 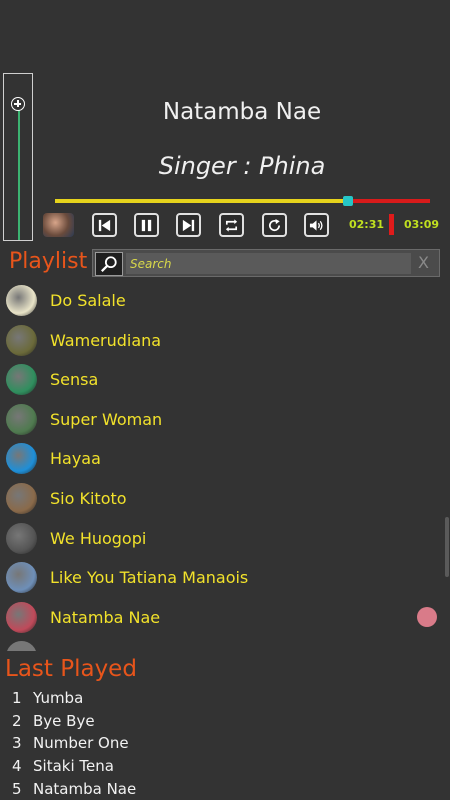 I want to click on next-icon, so click(x=188, y=225).